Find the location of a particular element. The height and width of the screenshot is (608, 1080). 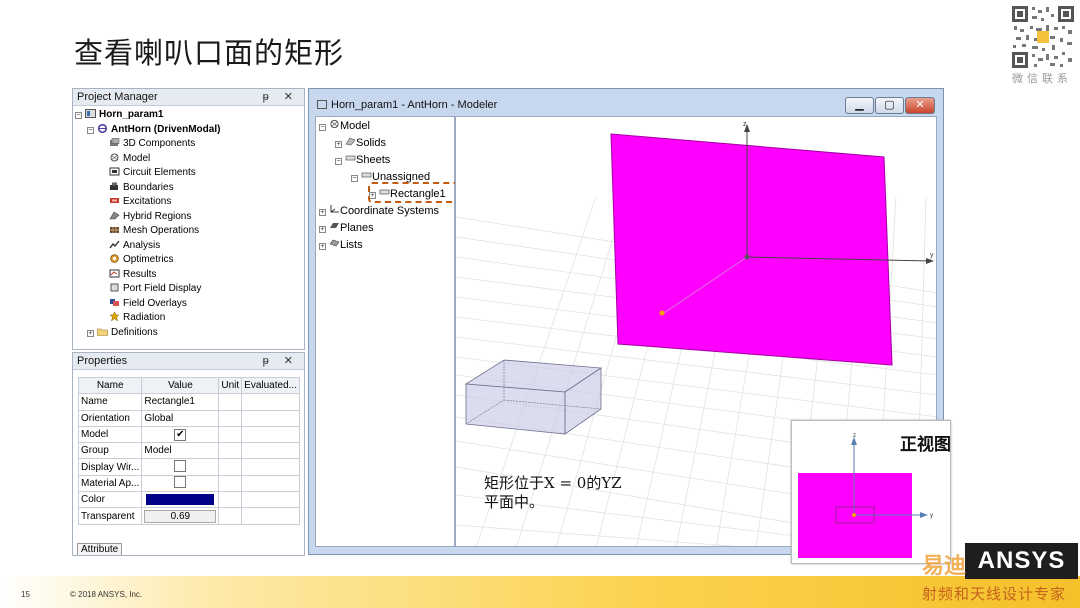

tree-item-boundaries: Boundaries is located at coordinates (188, 188).